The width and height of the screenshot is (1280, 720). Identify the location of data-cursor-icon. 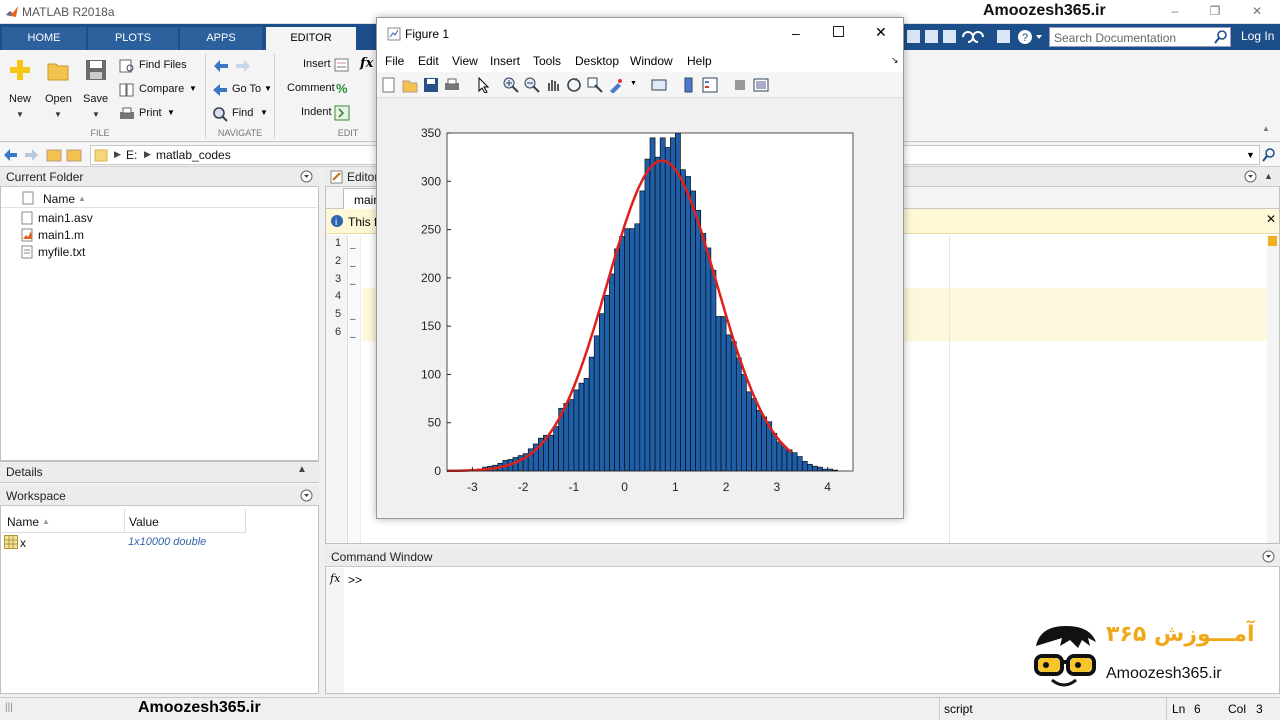
(595, 85).